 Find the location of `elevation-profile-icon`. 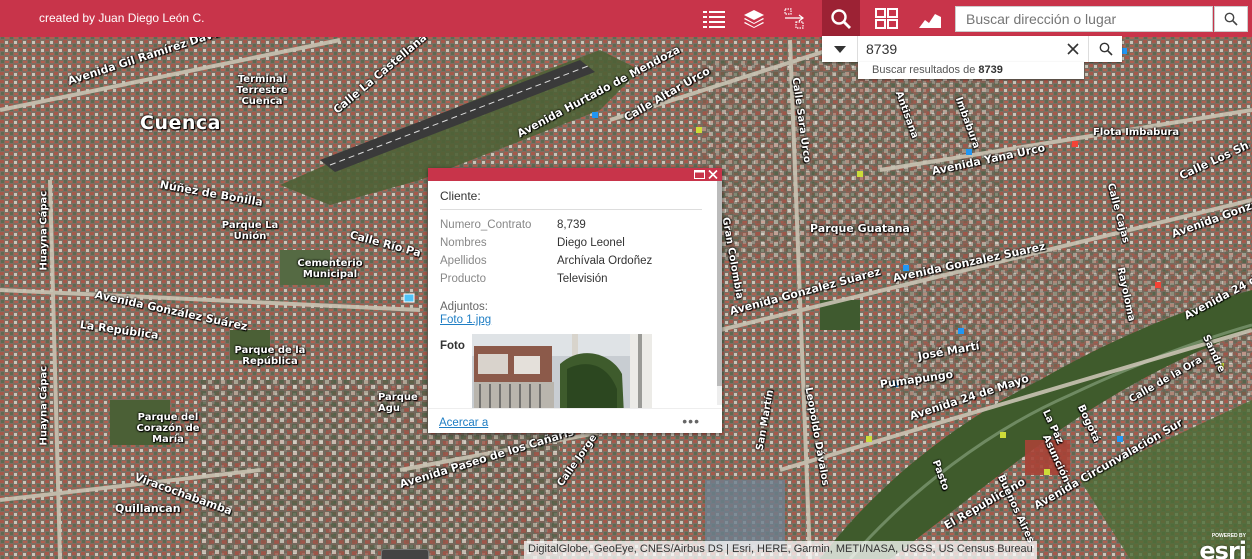

elevation-profile-icon is located at coordinates (930, 20).